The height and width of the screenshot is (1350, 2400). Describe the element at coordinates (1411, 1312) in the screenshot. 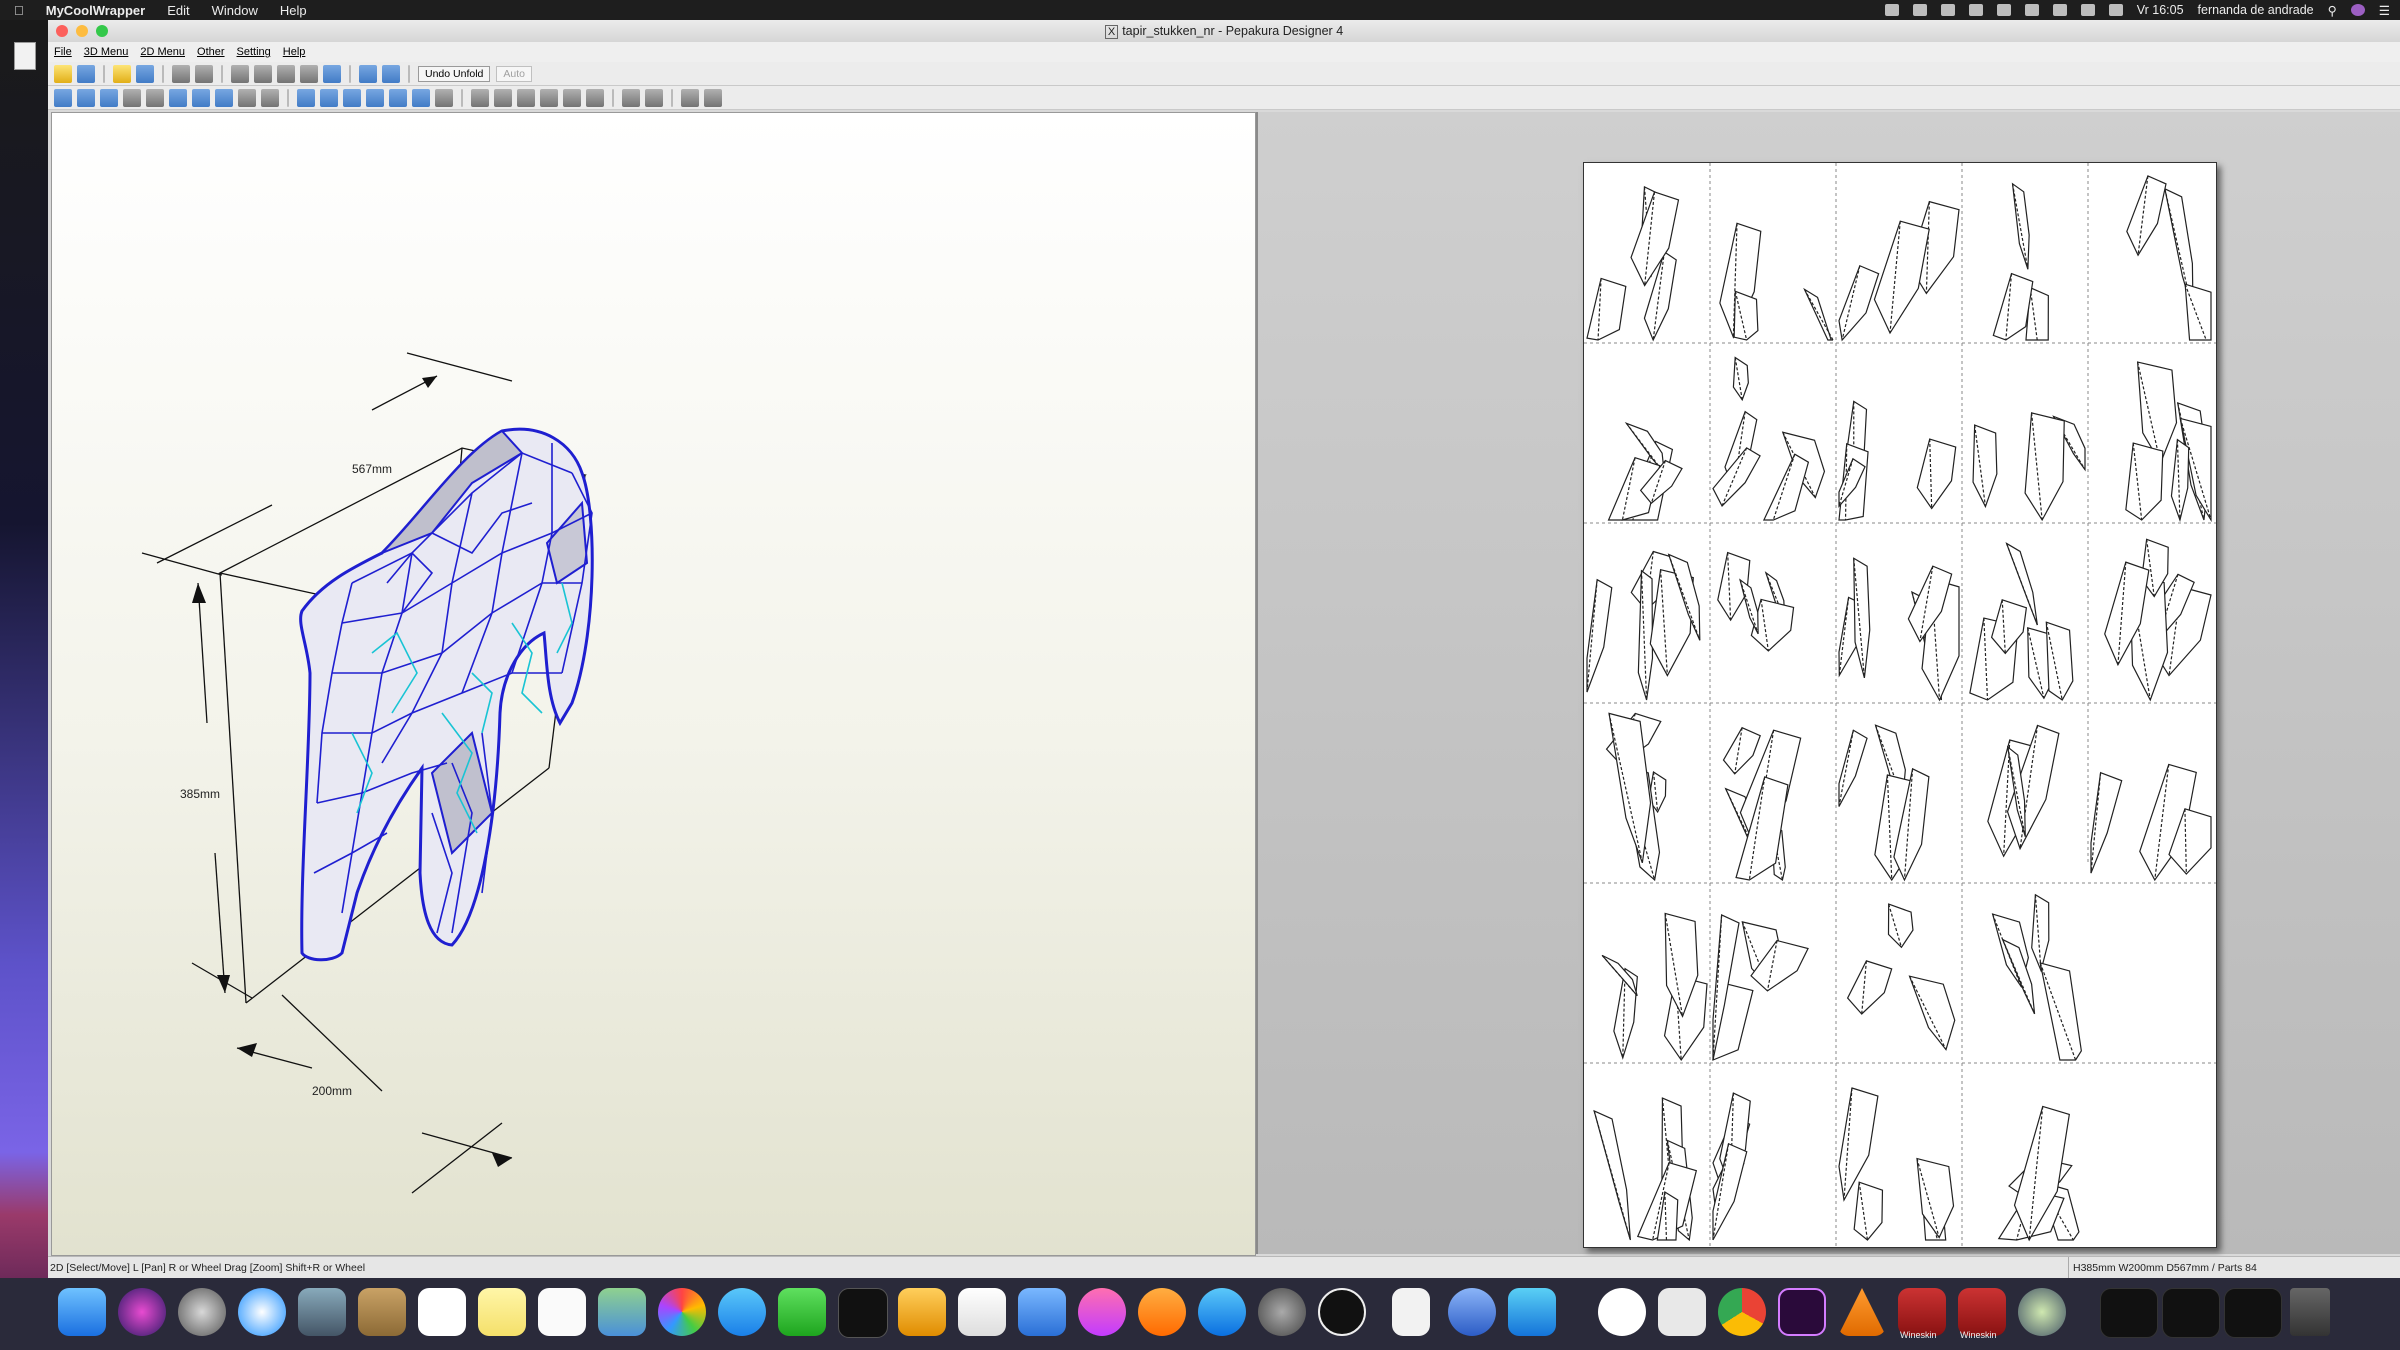

I see `blank-document-icon` at that location.